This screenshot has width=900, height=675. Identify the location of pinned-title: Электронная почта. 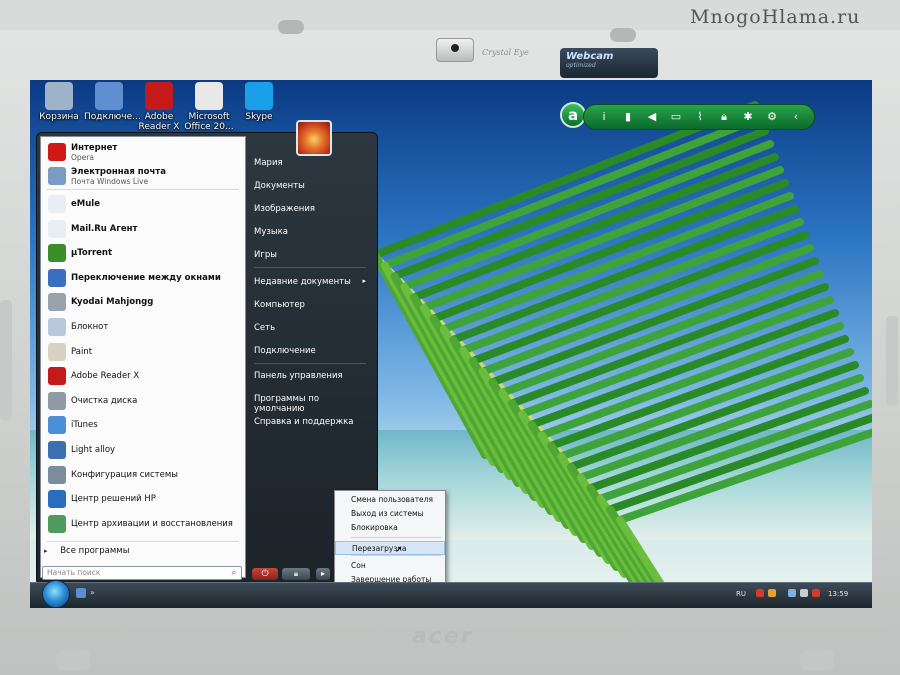
(118, 172).